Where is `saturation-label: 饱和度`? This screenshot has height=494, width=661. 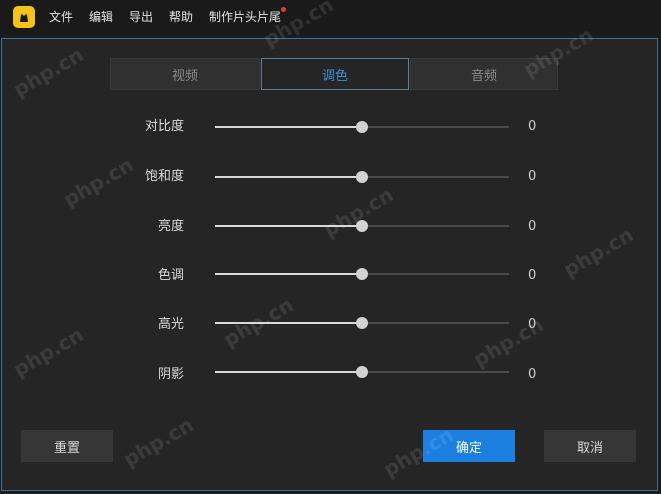 saturation-label: 饱和度 is located at coordinates (164, 176).